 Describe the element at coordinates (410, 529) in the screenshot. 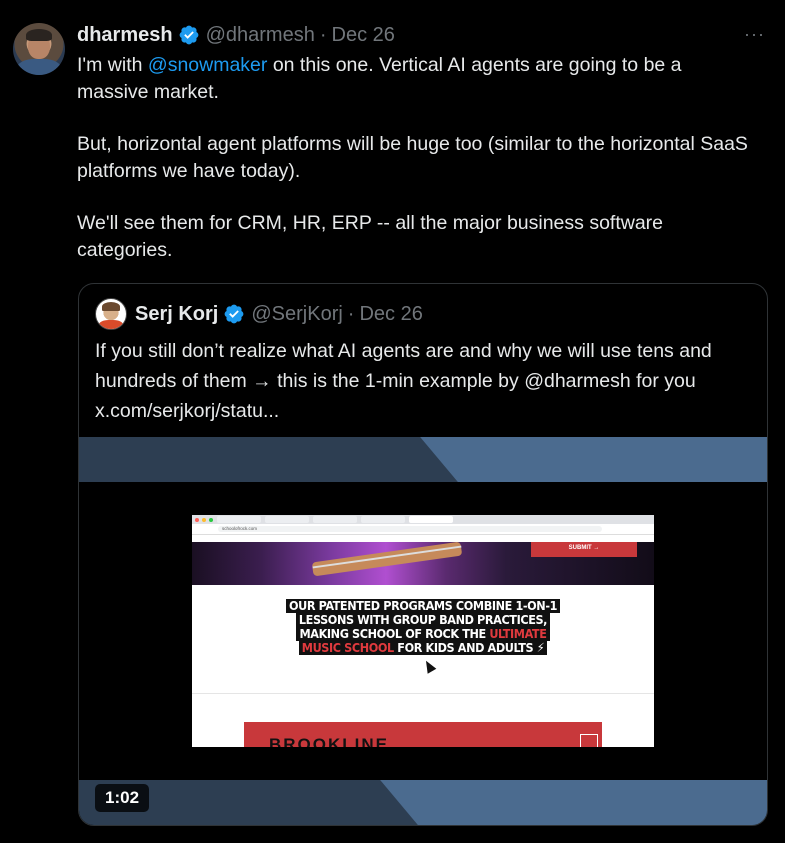

I see `browser-url: schoolofrock.com` at that location.